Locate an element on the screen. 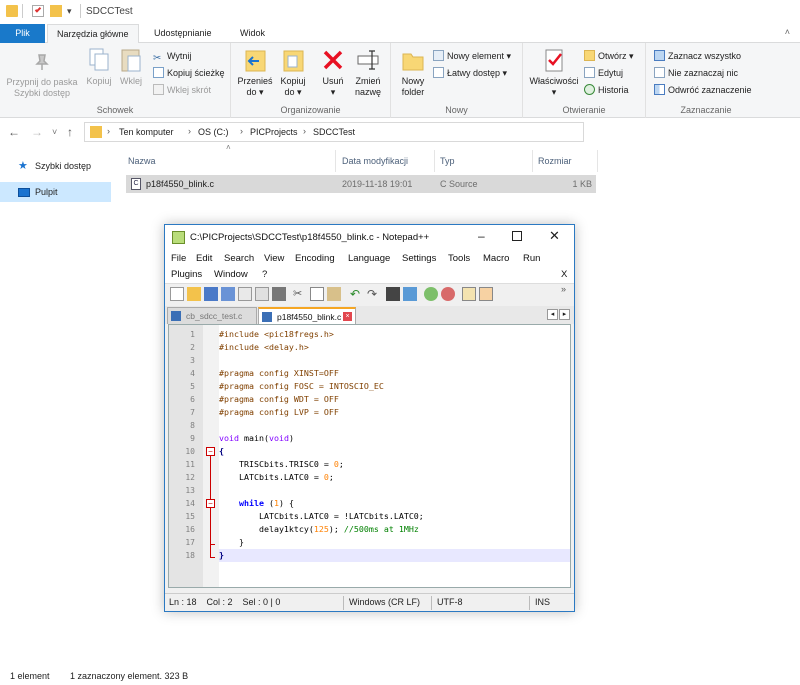 This screenshot has width=800, height=685. back-arrow-icon: ← is located at coordinates (14, 132).